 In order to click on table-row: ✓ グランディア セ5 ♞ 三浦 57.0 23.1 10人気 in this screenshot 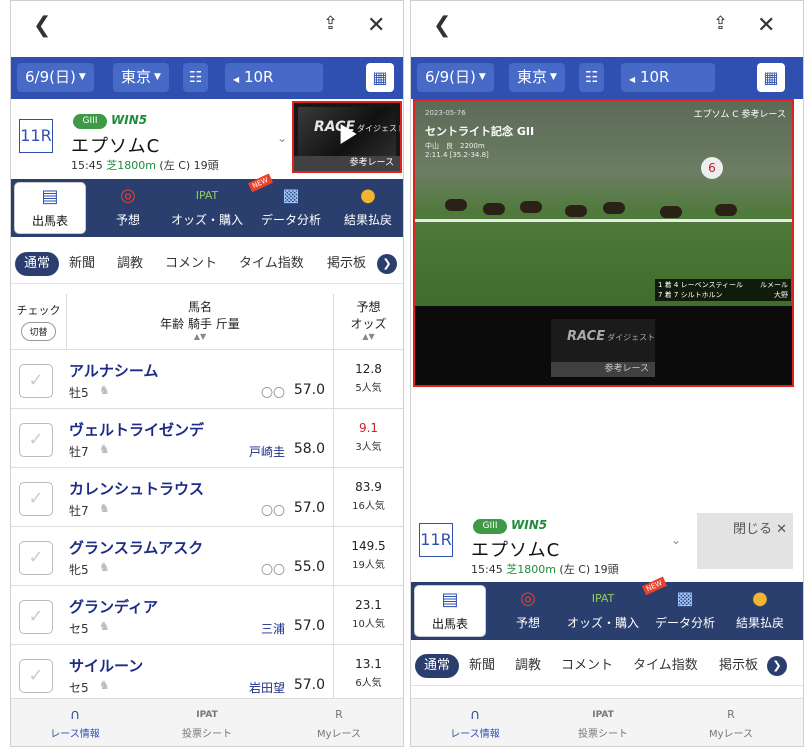, I will do `click(207, 615)`.